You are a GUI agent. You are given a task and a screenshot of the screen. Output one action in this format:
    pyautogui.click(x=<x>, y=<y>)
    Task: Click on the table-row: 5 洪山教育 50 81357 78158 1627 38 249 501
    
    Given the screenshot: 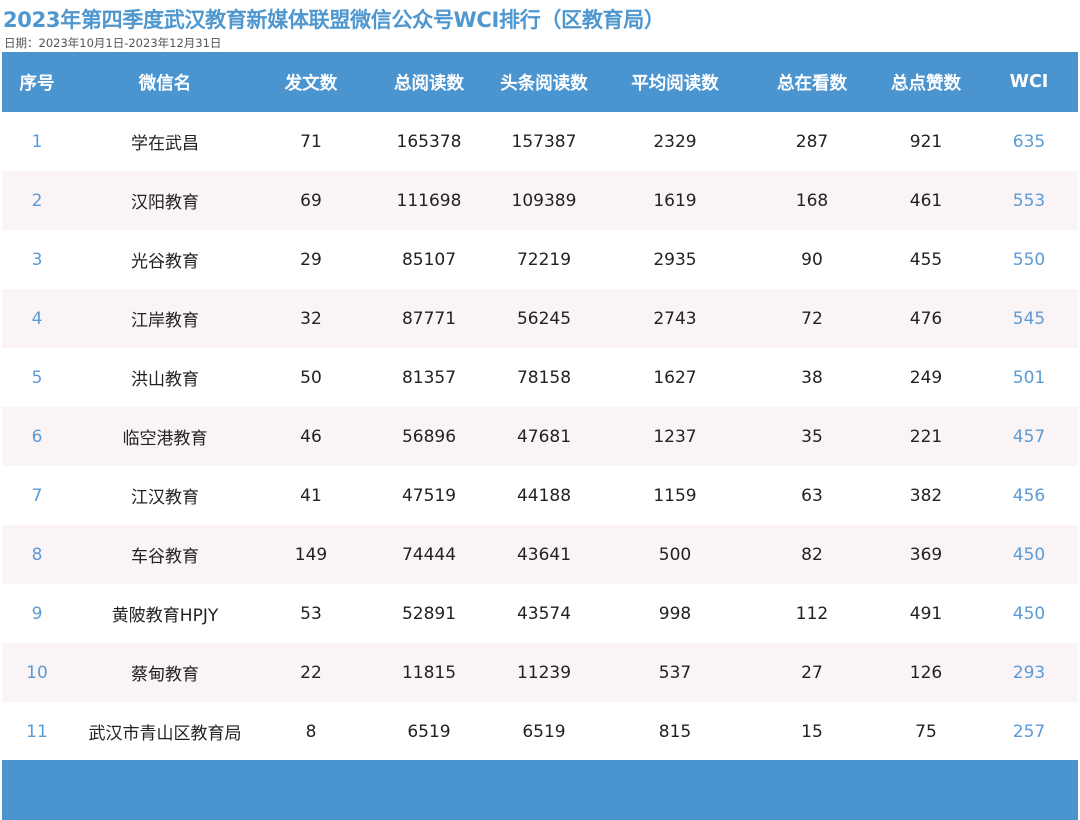 What is the action you would take?
    pyautogui.click(x=540, y=377)
    